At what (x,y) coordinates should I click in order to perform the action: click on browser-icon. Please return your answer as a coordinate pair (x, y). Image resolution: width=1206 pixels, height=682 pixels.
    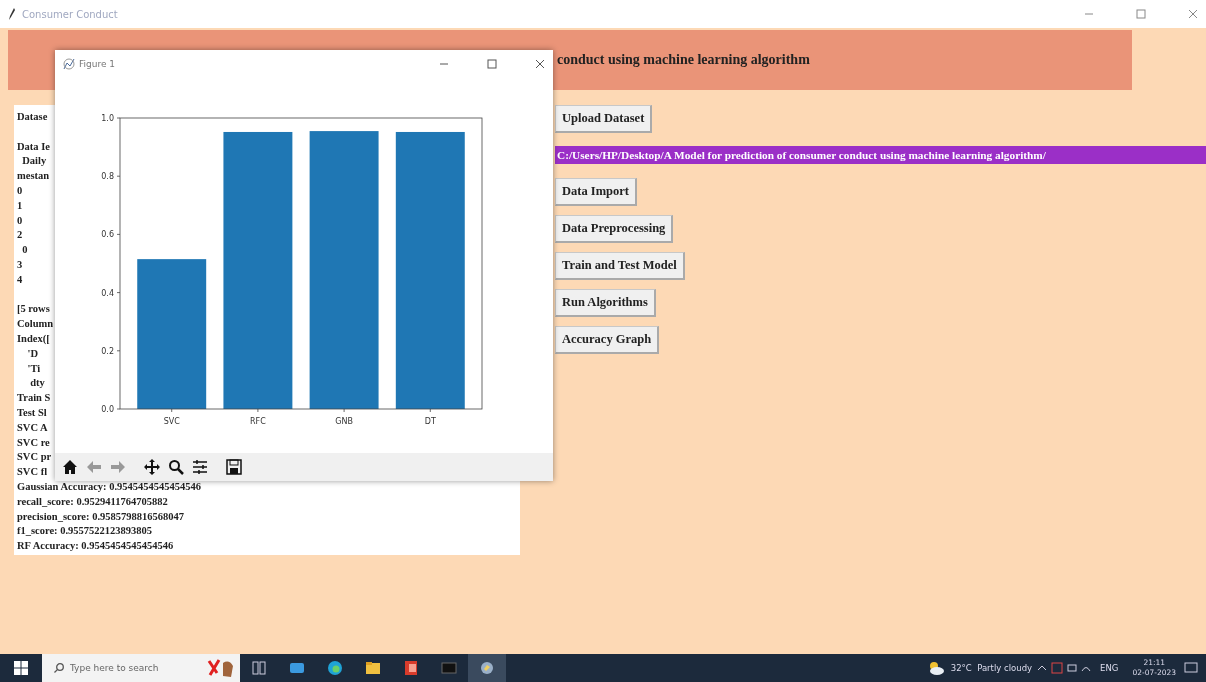
    Looking at the image, I should click on (335, 668).